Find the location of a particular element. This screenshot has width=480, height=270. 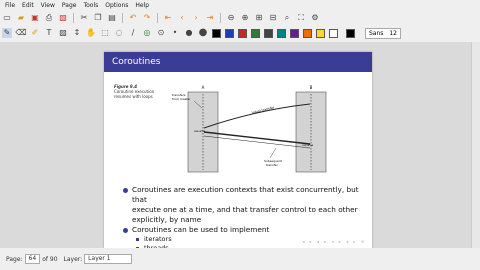

redo-icon: ↷ is located at coordinates (147, 18).